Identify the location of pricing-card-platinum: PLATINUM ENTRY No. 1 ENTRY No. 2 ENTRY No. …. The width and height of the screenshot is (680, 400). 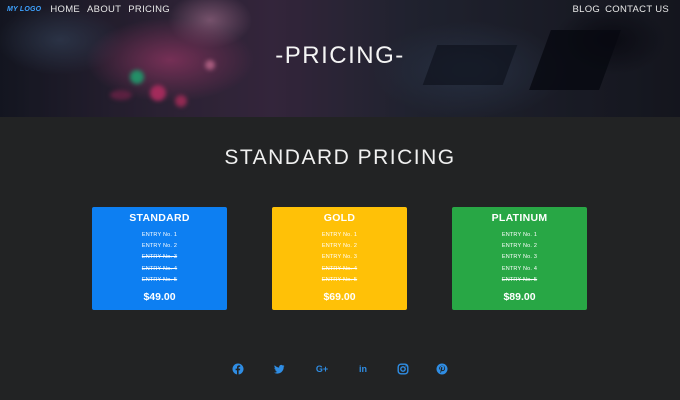
(519, 258).